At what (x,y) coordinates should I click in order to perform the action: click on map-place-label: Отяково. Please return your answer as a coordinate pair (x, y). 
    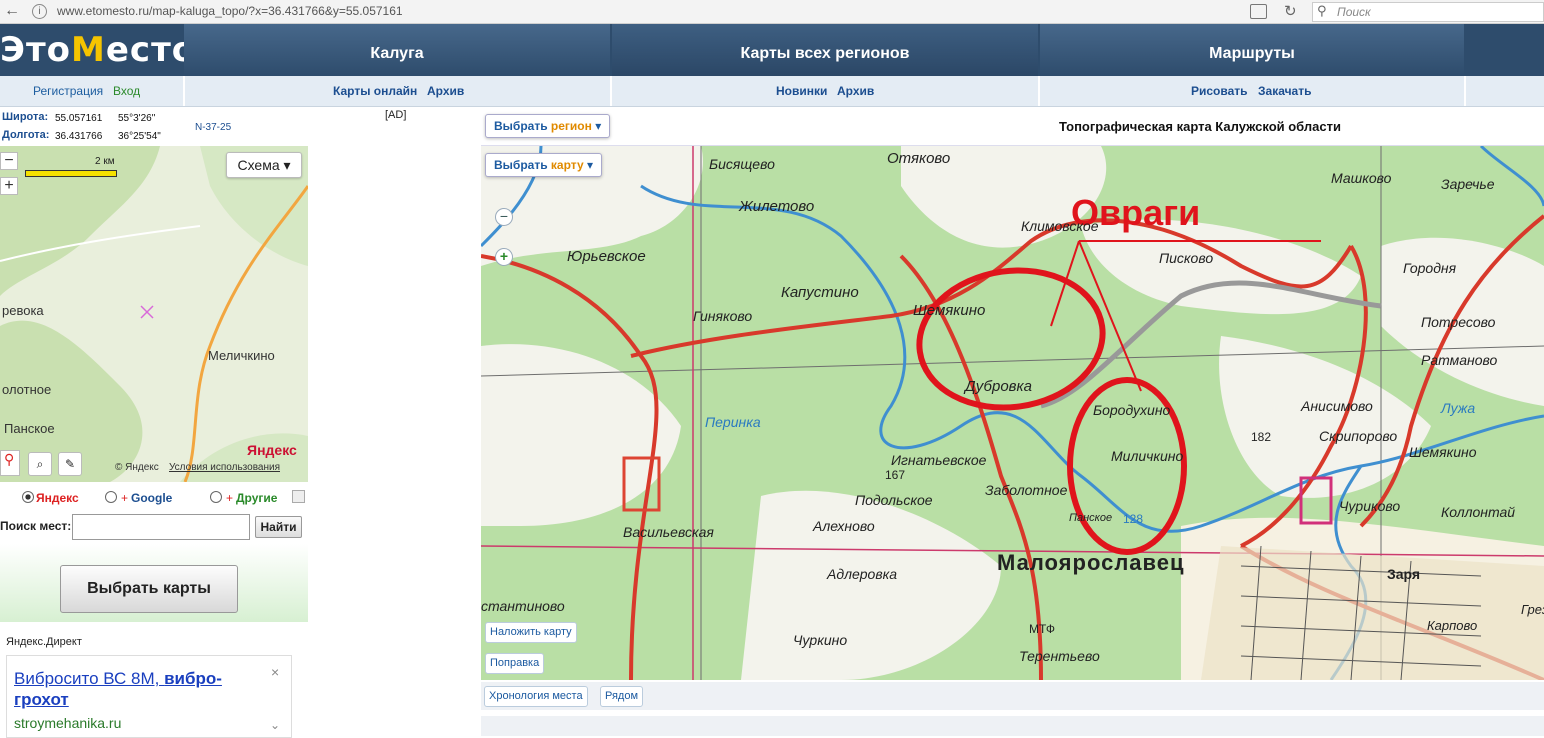
    Looking at the image, I should click on (919, 158).